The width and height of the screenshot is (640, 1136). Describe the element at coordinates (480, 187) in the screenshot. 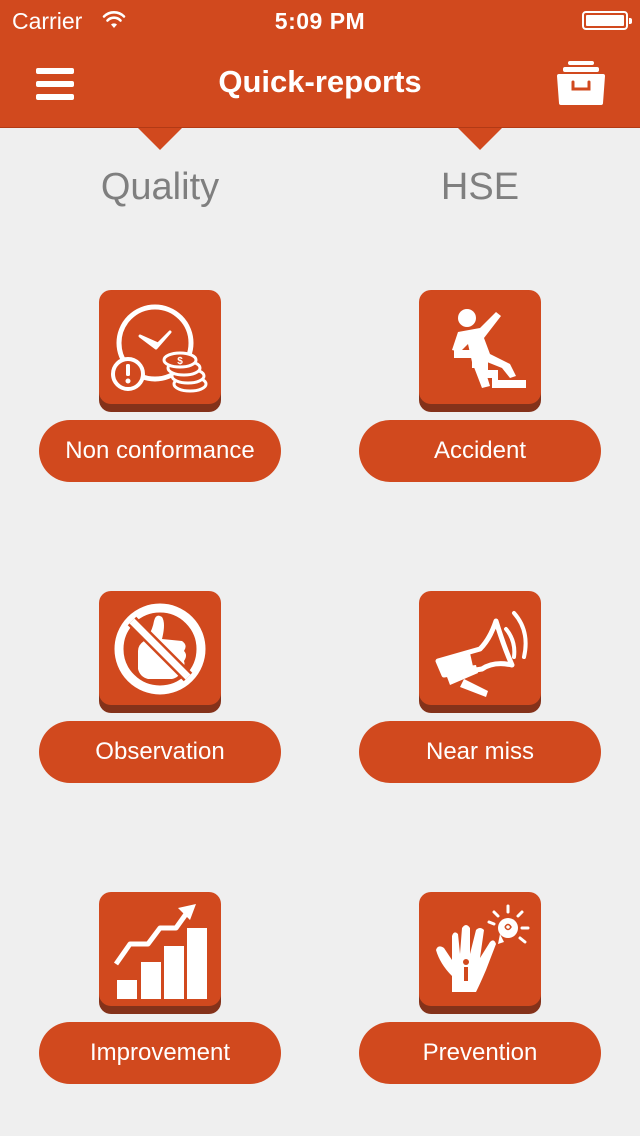

I see `column-title-hse: HSE` at that location.